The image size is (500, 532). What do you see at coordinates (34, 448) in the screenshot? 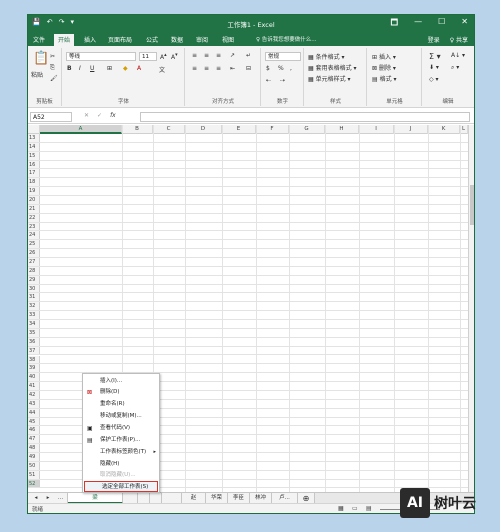
I see `row-header: 48` at bounding box center [34, 448].